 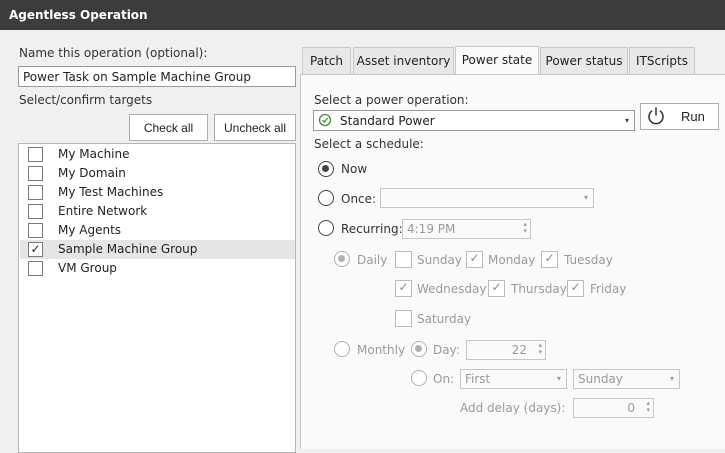 What do you see at coordinates (496, 288) in the screenshot?
I see `thursday-checkbox: ✓` at bounding box center [496, 288].